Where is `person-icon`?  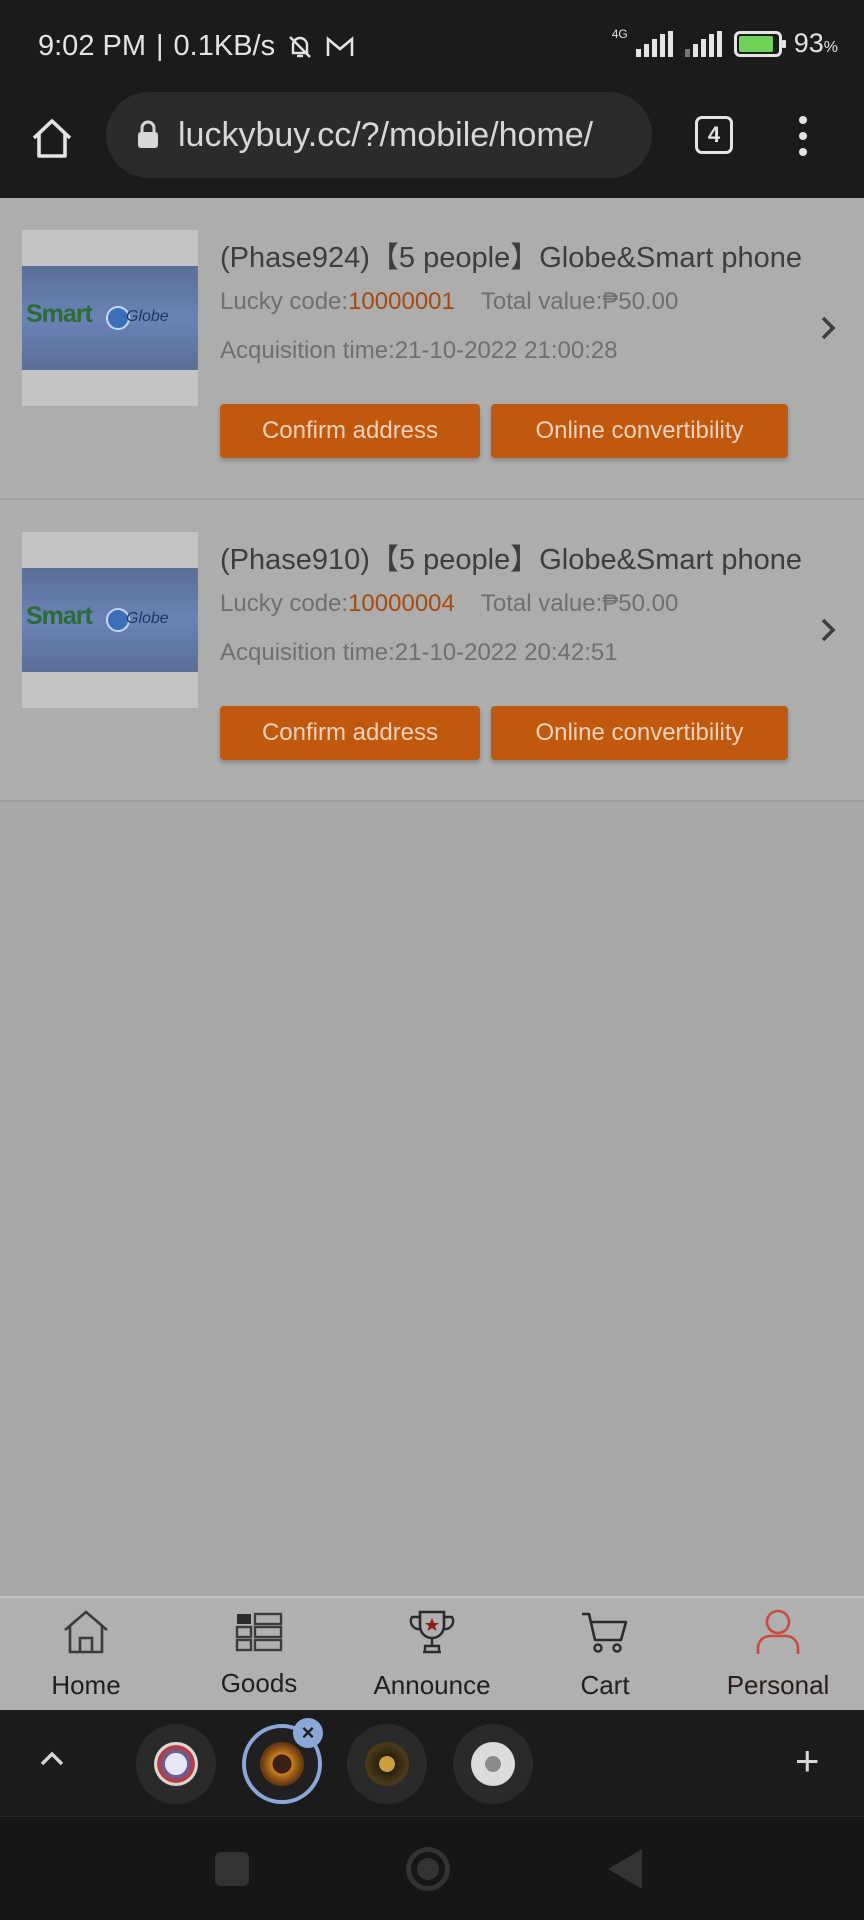
person-icon is located at coordinates (778, 1631).